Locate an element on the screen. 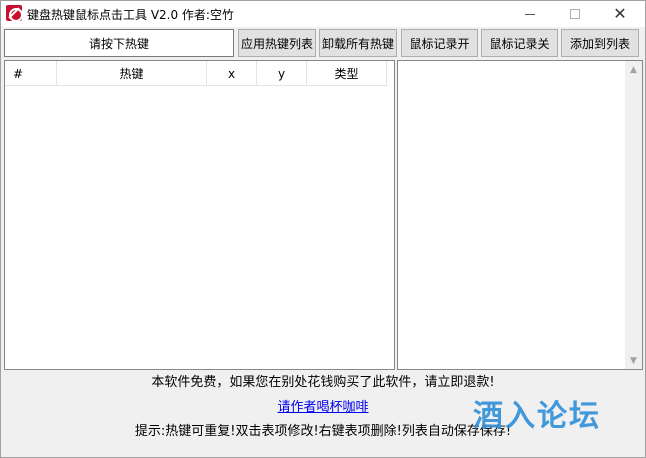  minimize-button is located at coordinates (530, 14).